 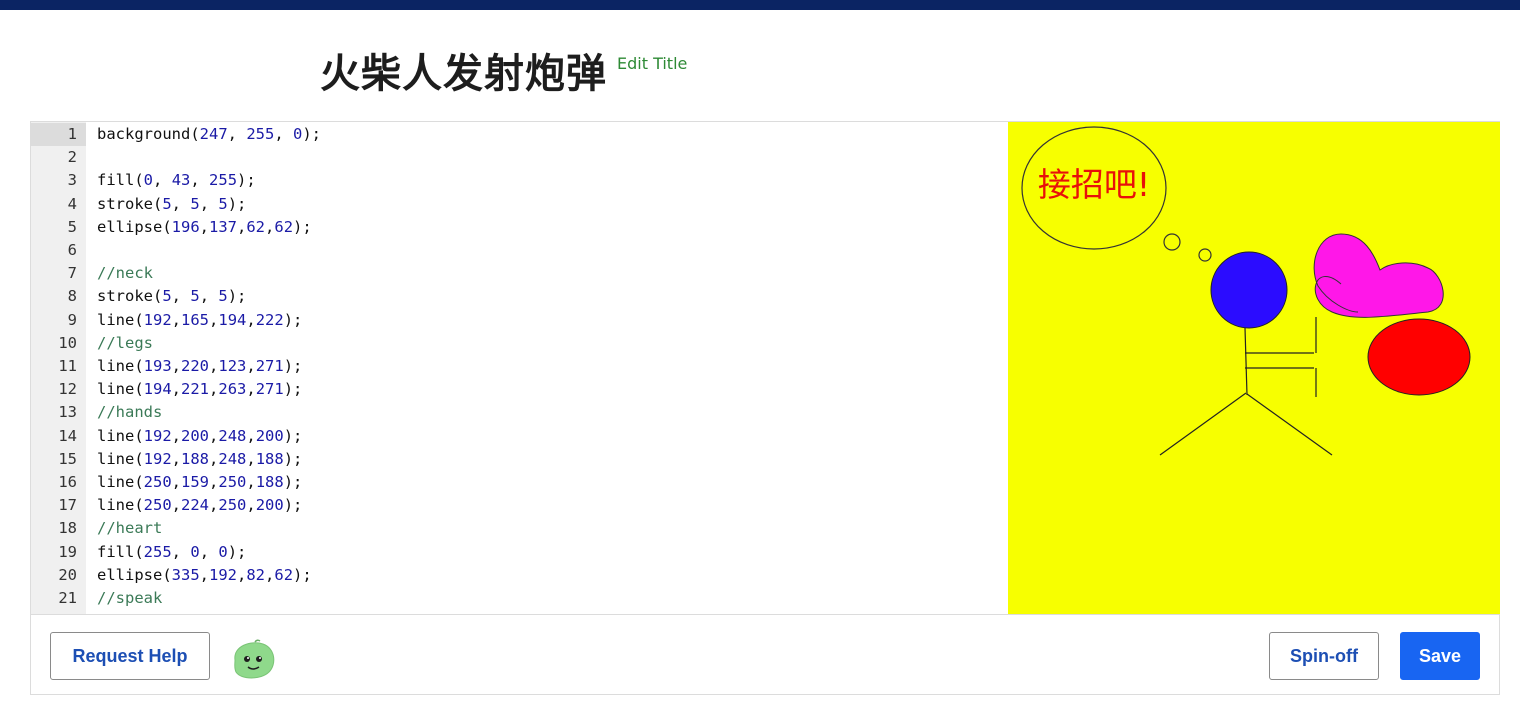 What do you see at coordinates (760, 5) in the screenshot?
I see `top-nav-bar` at bounding box center [760, 5].